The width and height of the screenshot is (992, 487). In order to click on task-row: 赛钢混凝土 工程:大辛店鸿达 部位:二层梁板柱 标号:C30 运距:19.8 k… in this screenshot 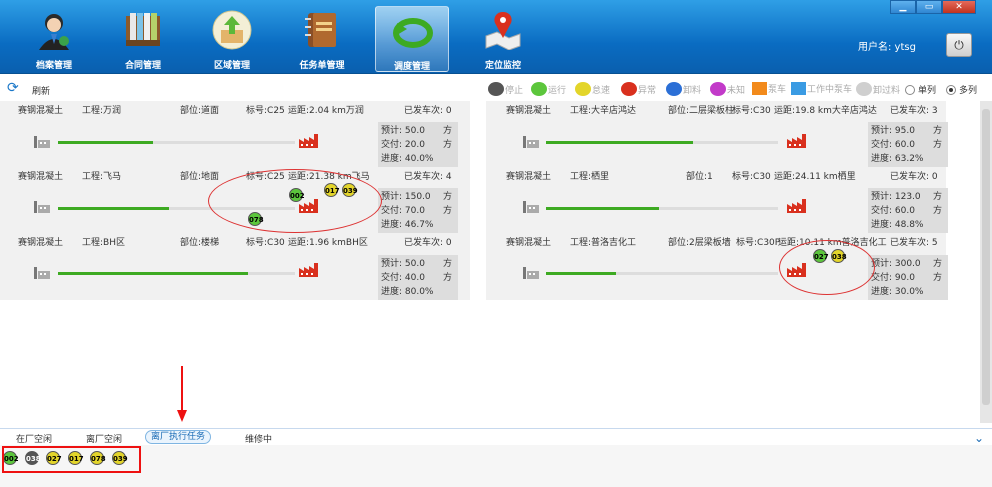, I will do `click(717, 134)`.